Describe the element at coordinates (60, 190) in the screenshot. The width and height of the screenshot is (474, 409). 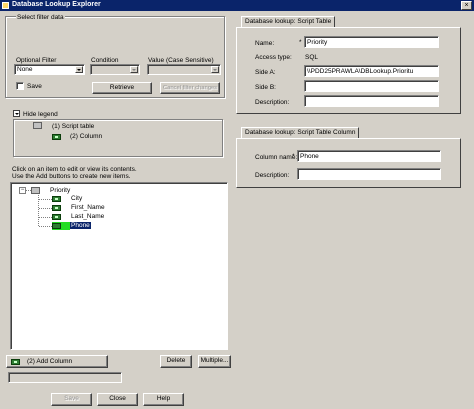
I see `tree-root-priority: Priority` at that location.